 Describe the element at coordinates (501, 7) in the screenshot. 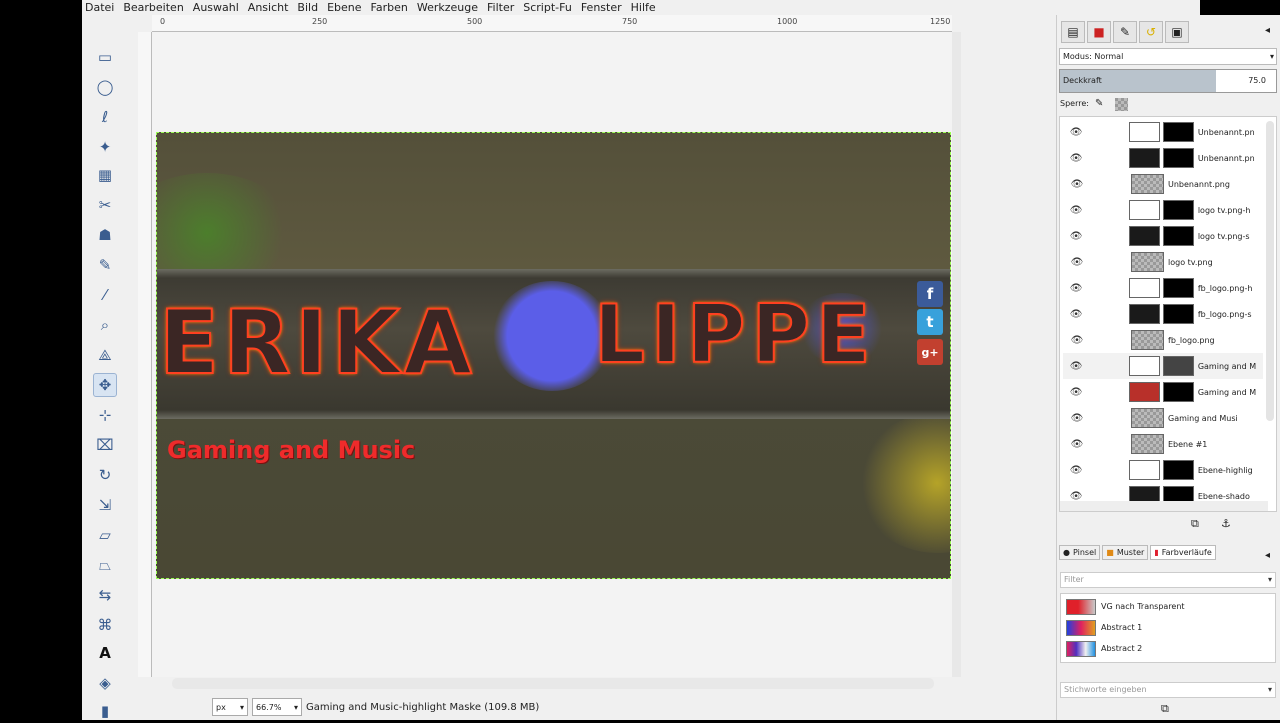

I see `menu-filter: Filter` at that location.